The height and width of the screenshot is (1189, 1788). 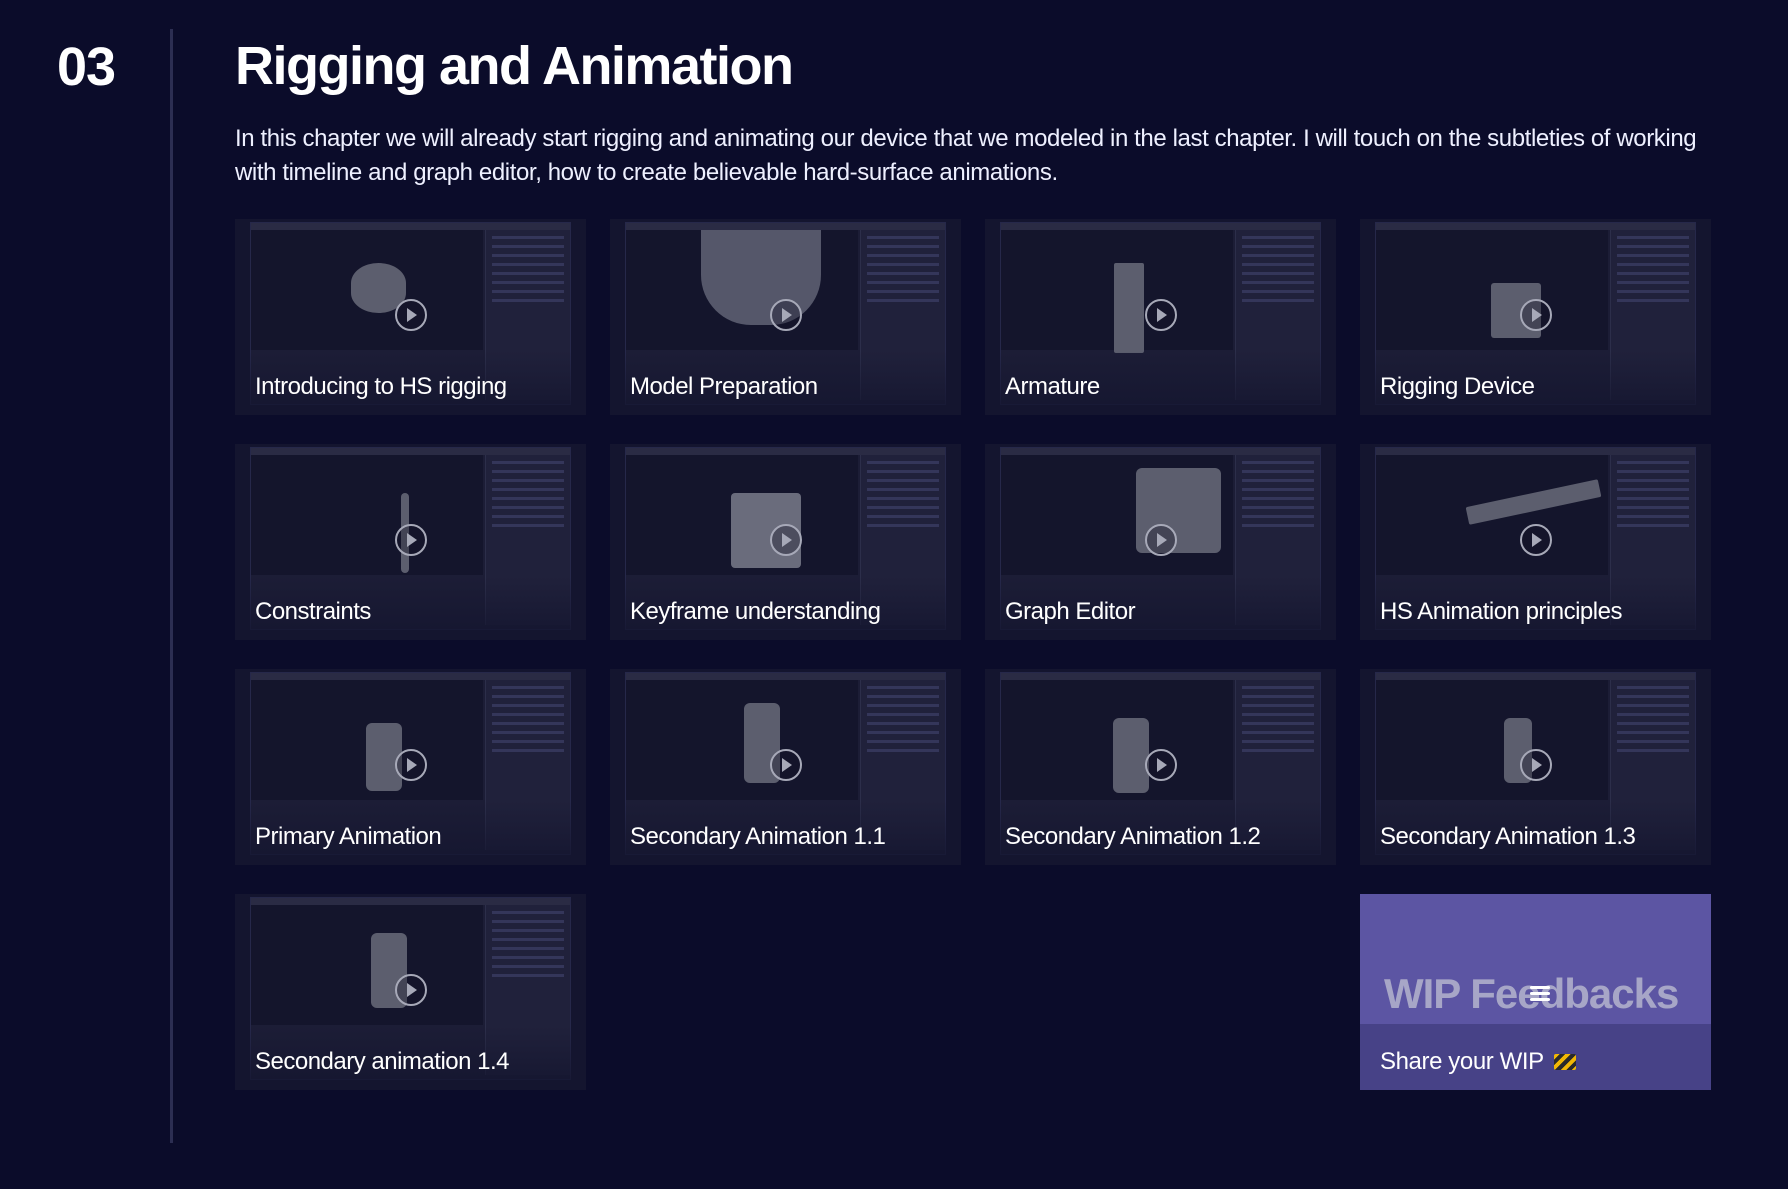 I want to click on lesson-card: Rigging Device, so click(x=1535, y=317).